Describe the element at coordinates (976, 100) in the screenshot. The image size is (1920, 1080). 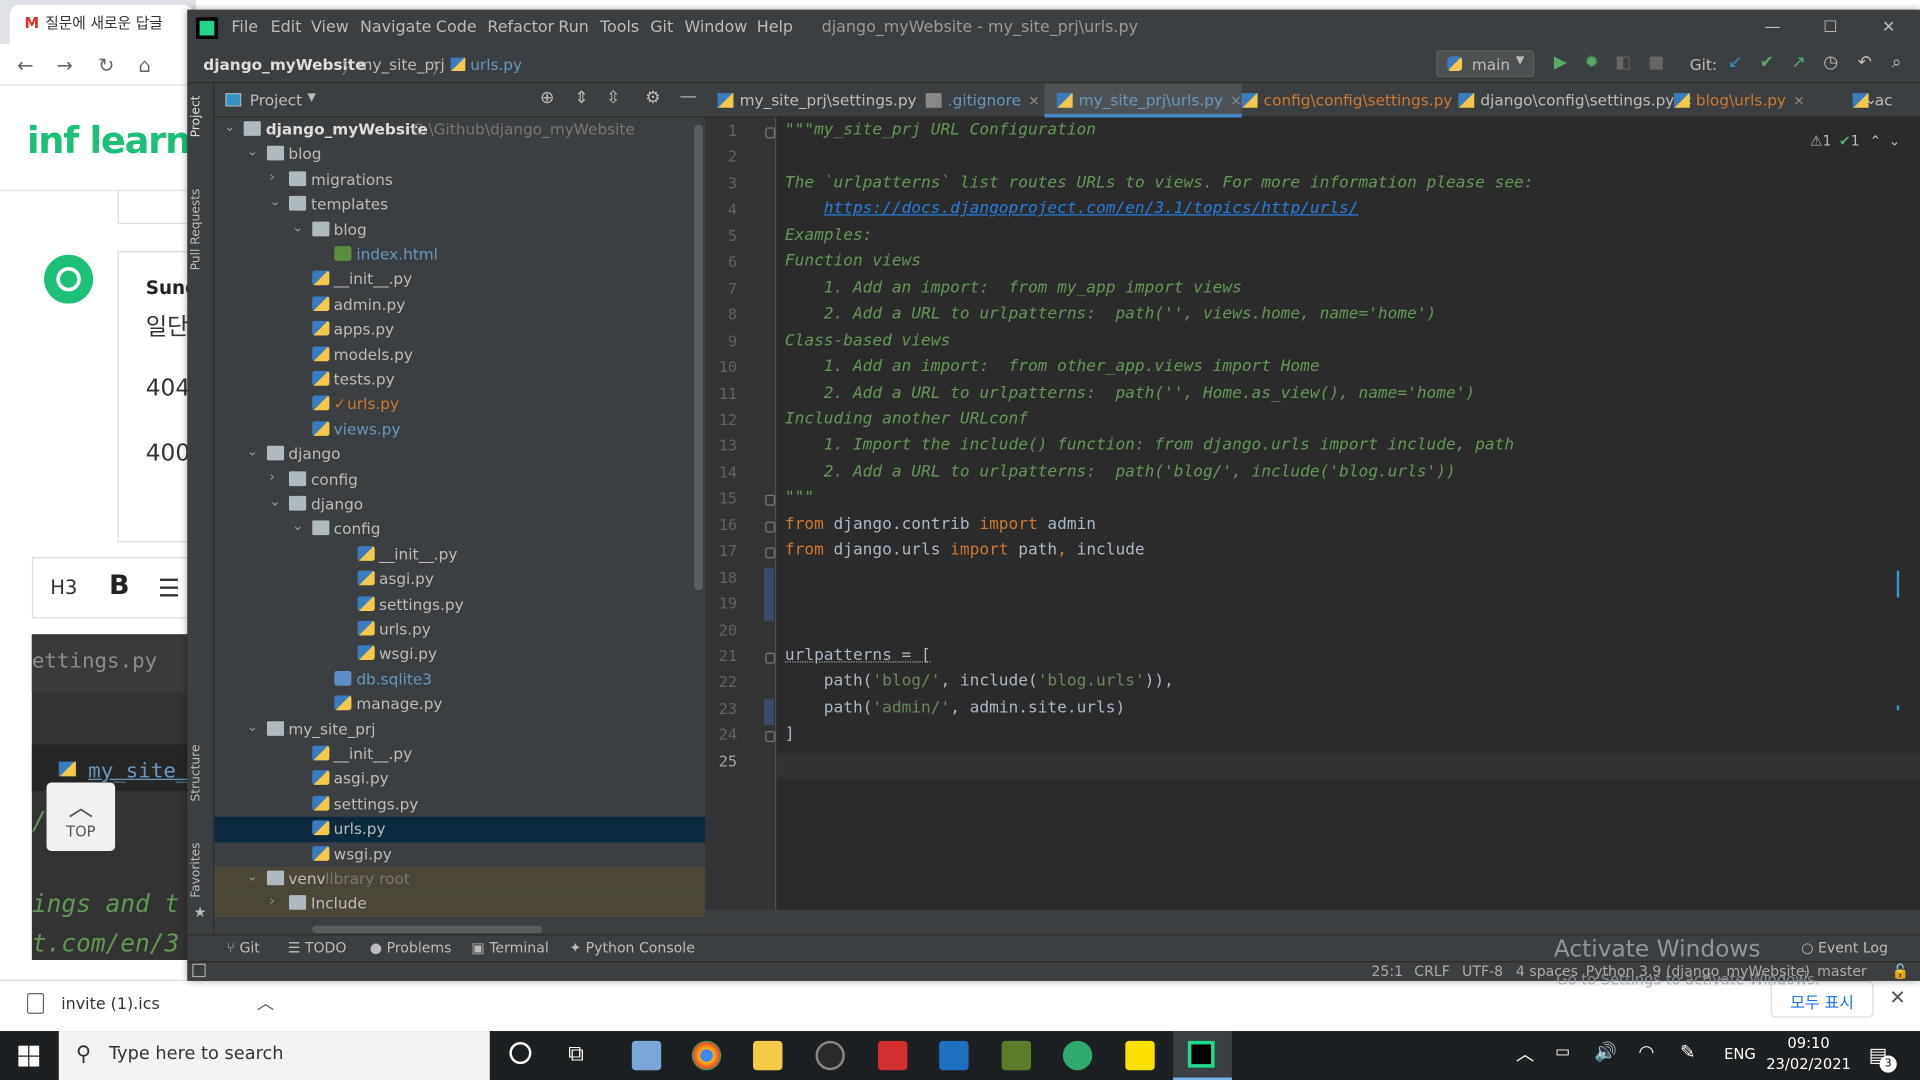
I see `editor-tab: .gitignore ✕` at that location.